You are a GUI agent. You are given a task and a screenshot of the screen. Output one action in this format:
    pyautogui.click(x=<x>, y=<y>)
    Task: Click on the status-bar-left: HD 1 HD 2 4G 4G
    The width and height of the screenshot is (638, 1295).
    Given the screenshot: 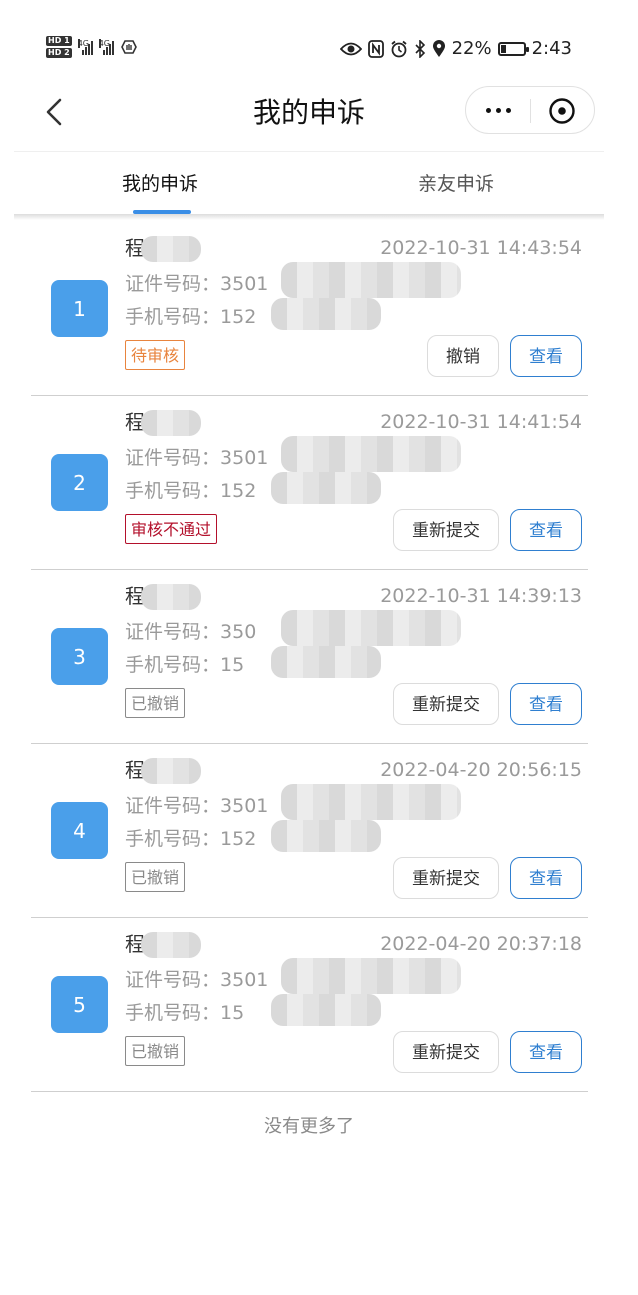 What is the action you would take?
    pyautogui.click(x=92, y=47)
    